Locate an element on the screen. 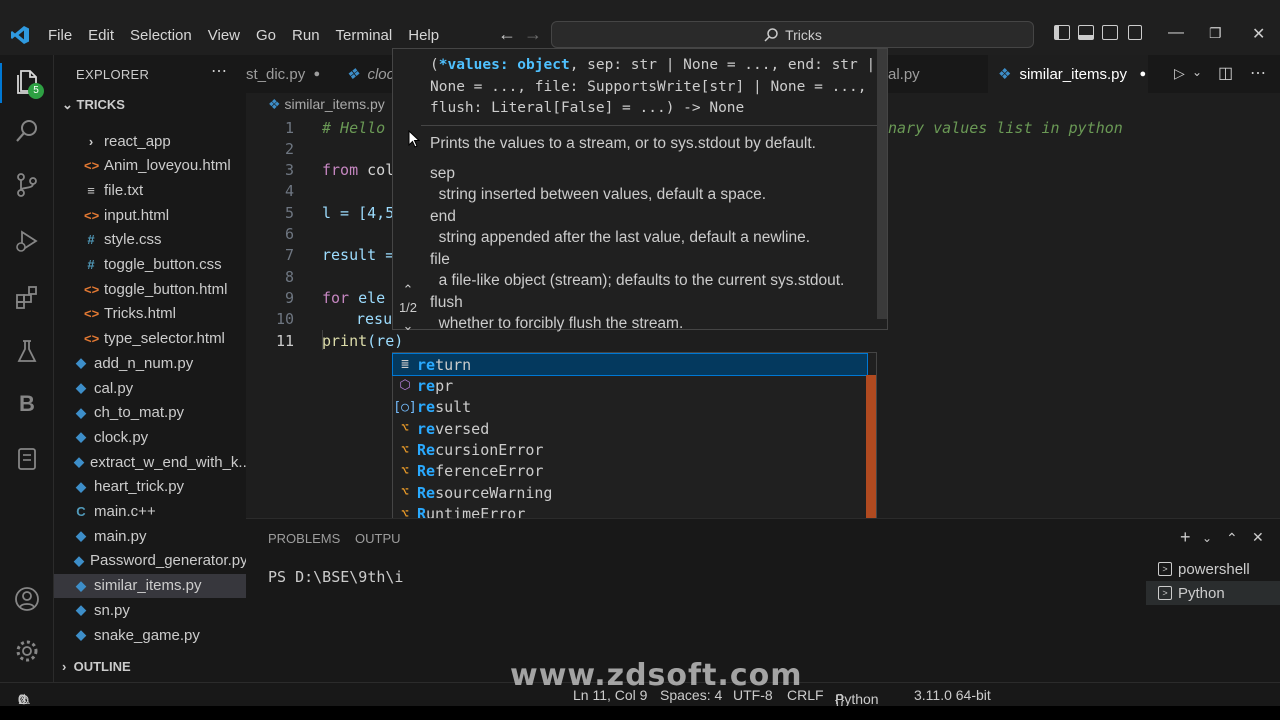 This screenshot has width=1280, height=720. suggestion-item: ≣ re turn is located at coordinates (630, 364).